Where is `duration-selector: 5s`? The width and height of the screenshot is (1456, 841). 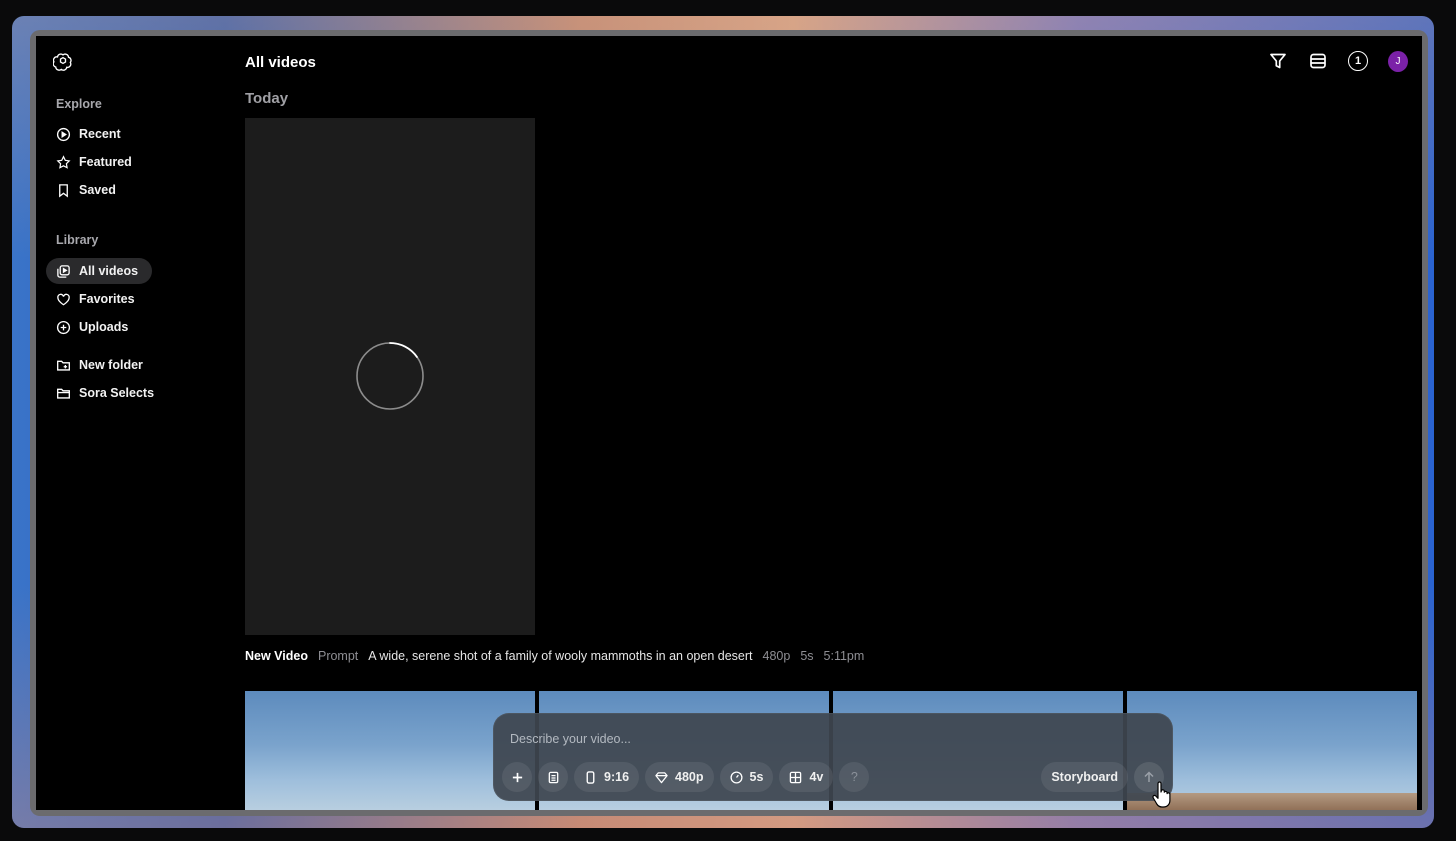
duration-selector: 5s is located at coordinates (746, 777).